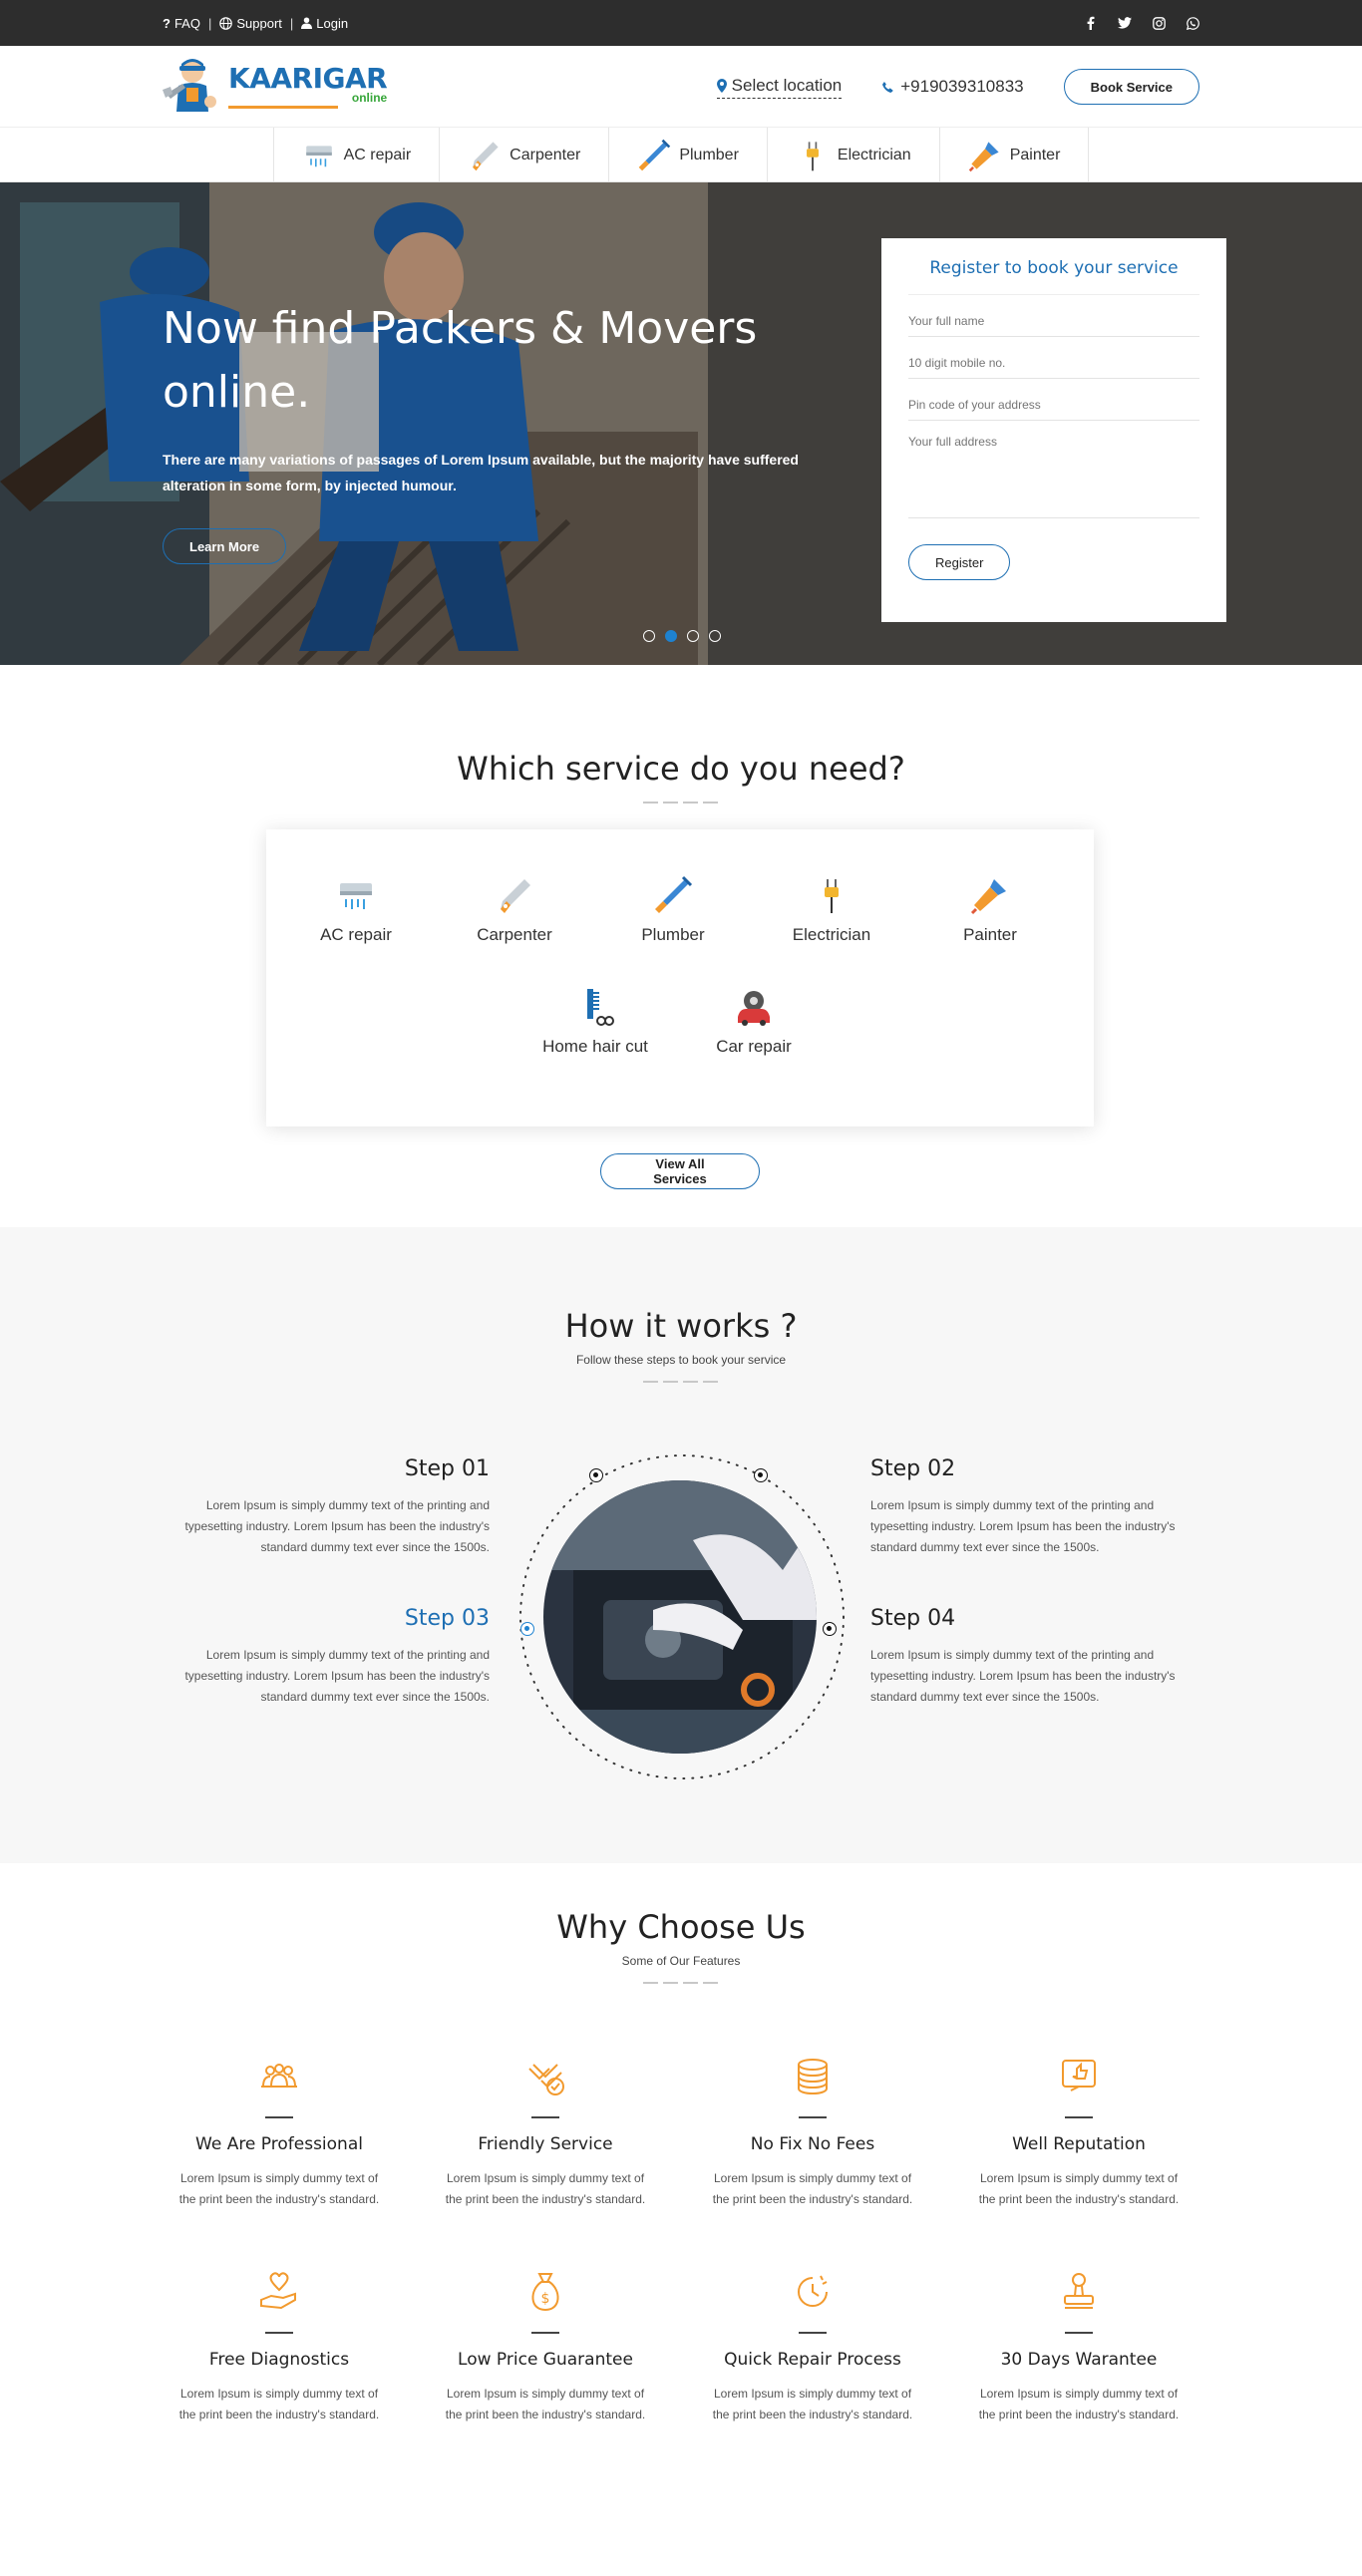  I want to click on service-carpenter: Carpenter, so click(515, 910).